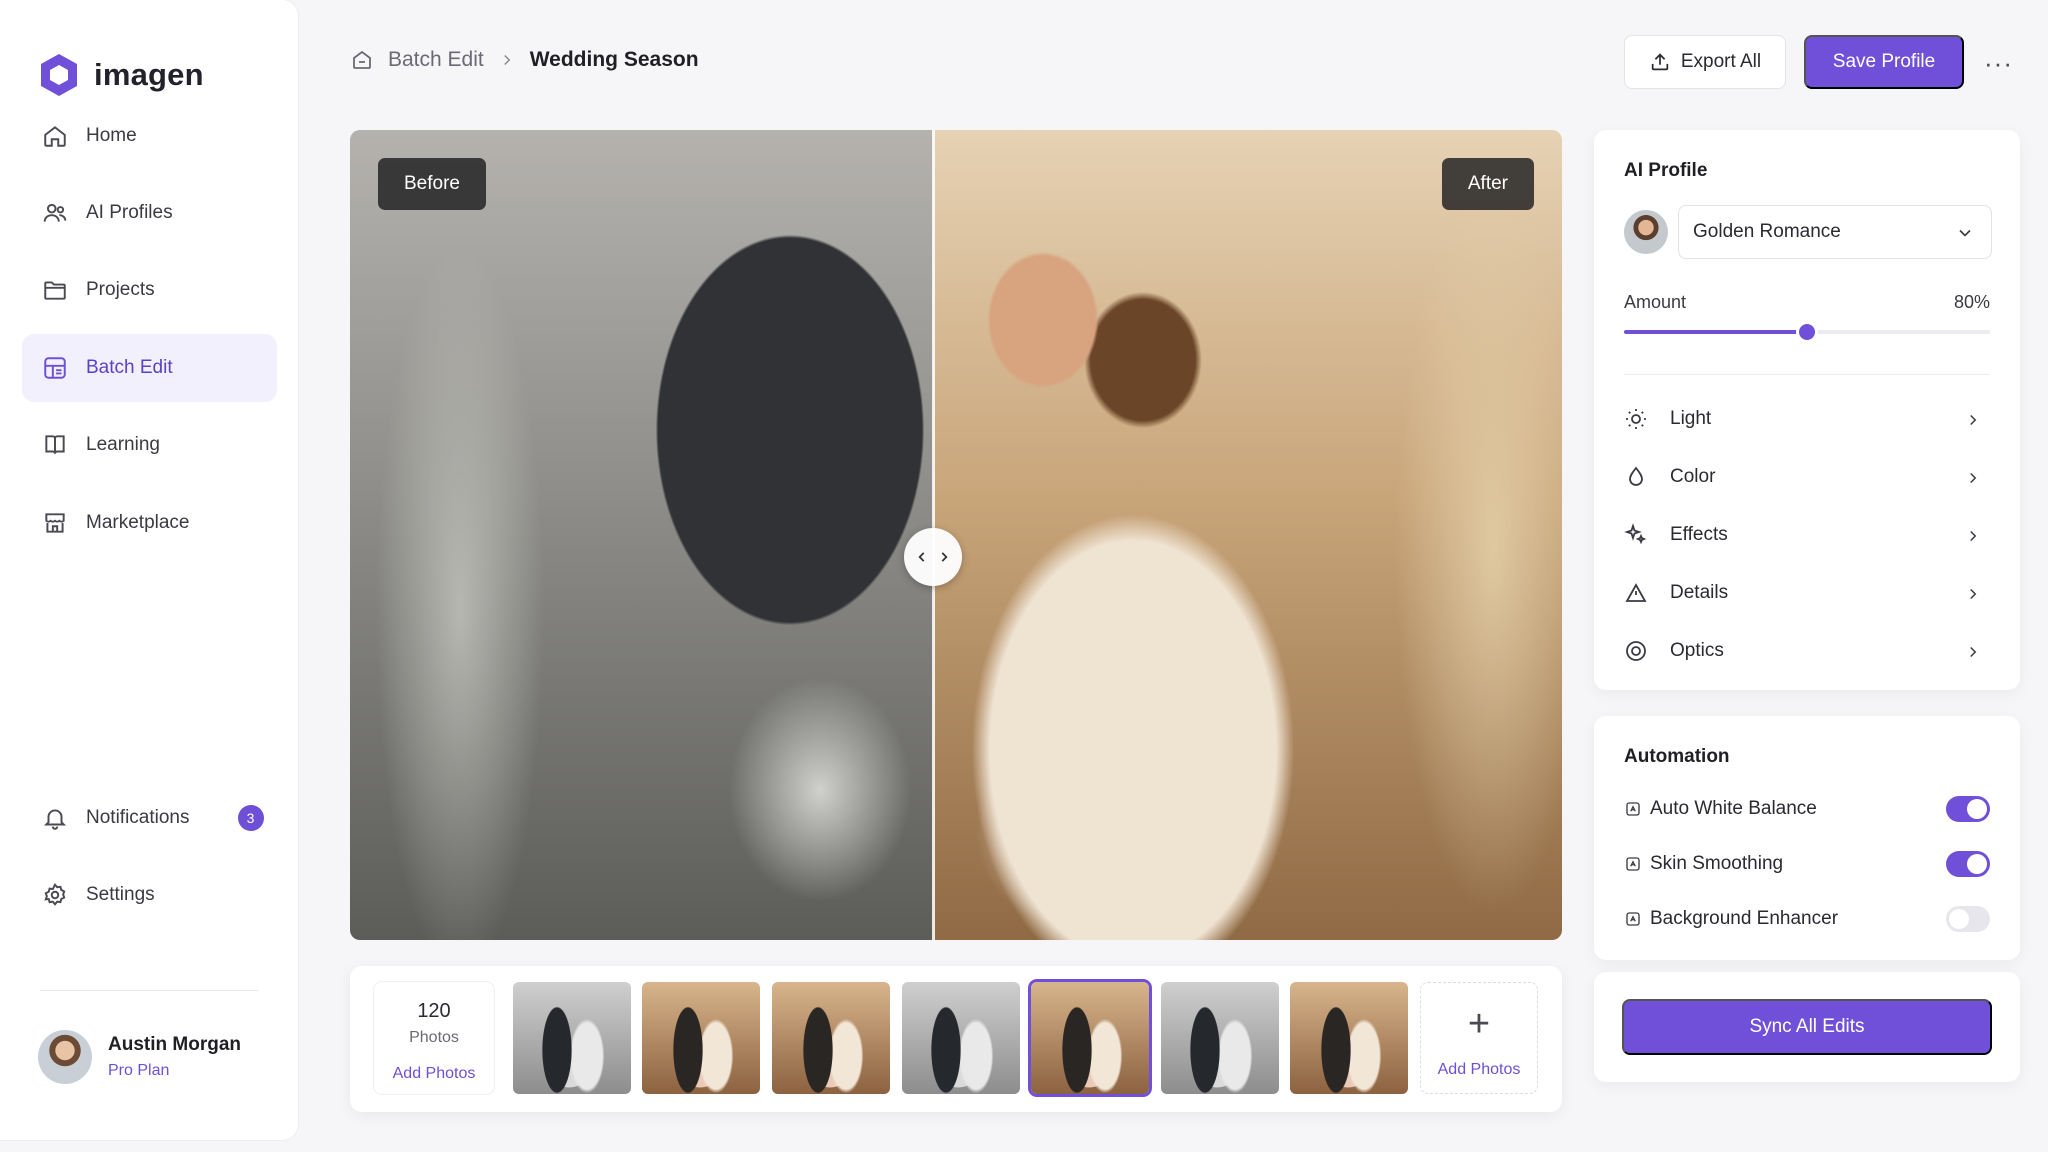 This screenshot has height=1152, width=2048. I want to click on nav-item-batch-edit: Batch Edit, so click(149, 368).